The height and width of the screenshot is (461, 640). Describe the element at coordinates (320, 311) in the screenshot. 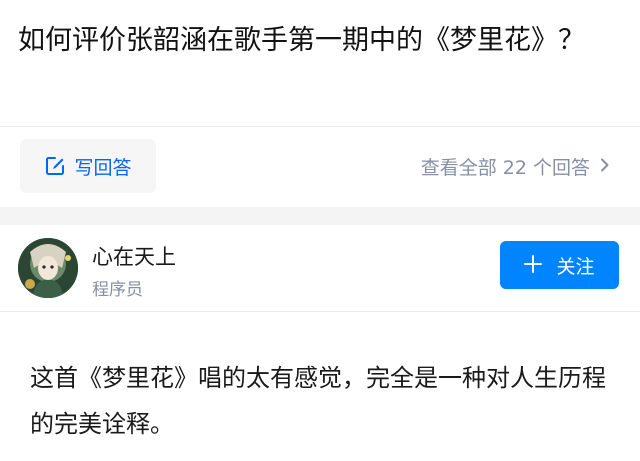

I see `divider` at that location.